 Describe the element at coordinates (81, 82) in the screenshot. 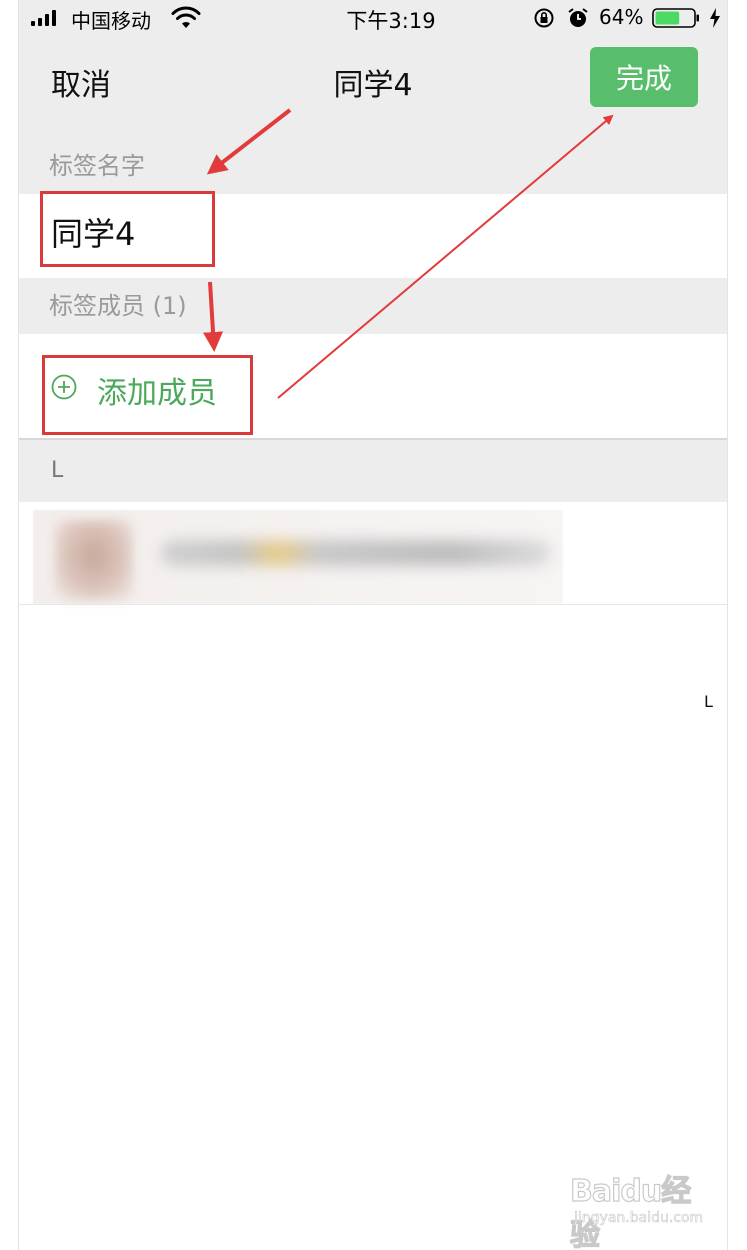

I see `cancel-button: 取消` at that location.